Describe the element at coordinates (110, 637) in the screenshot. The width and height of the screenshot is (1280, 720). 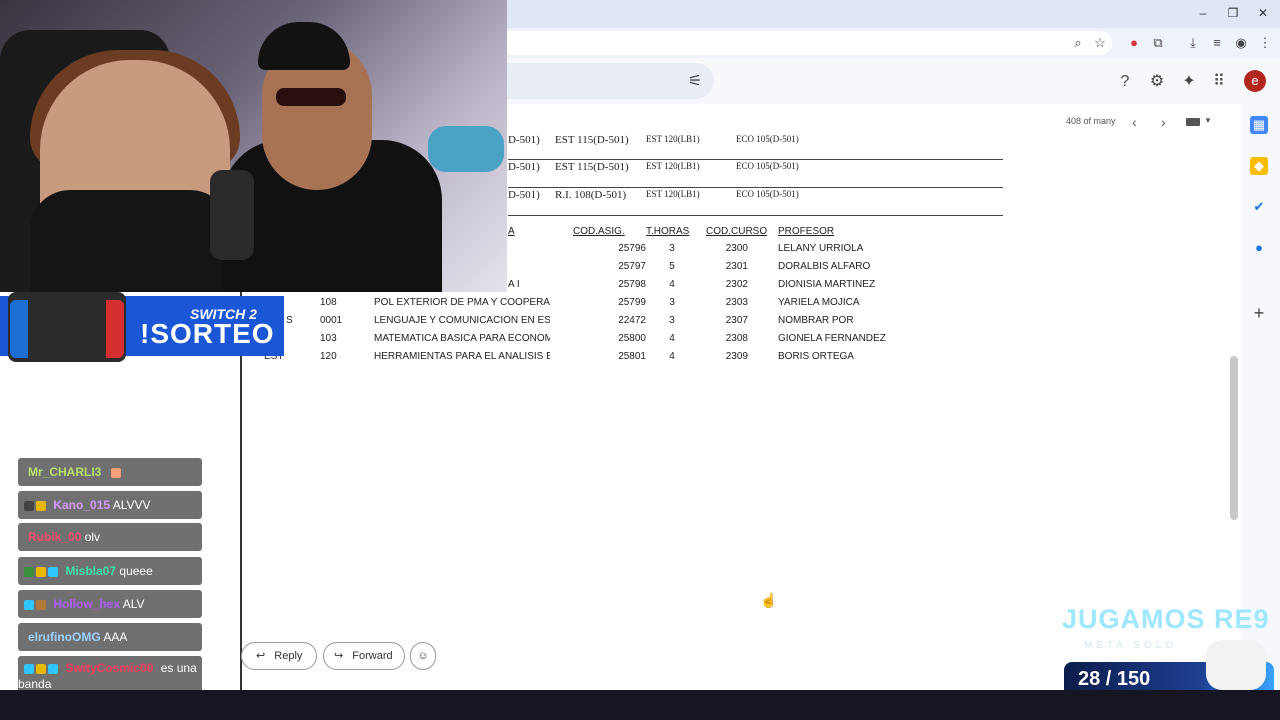
I see `chat-message: elrufinoOMG AAA` at that location.